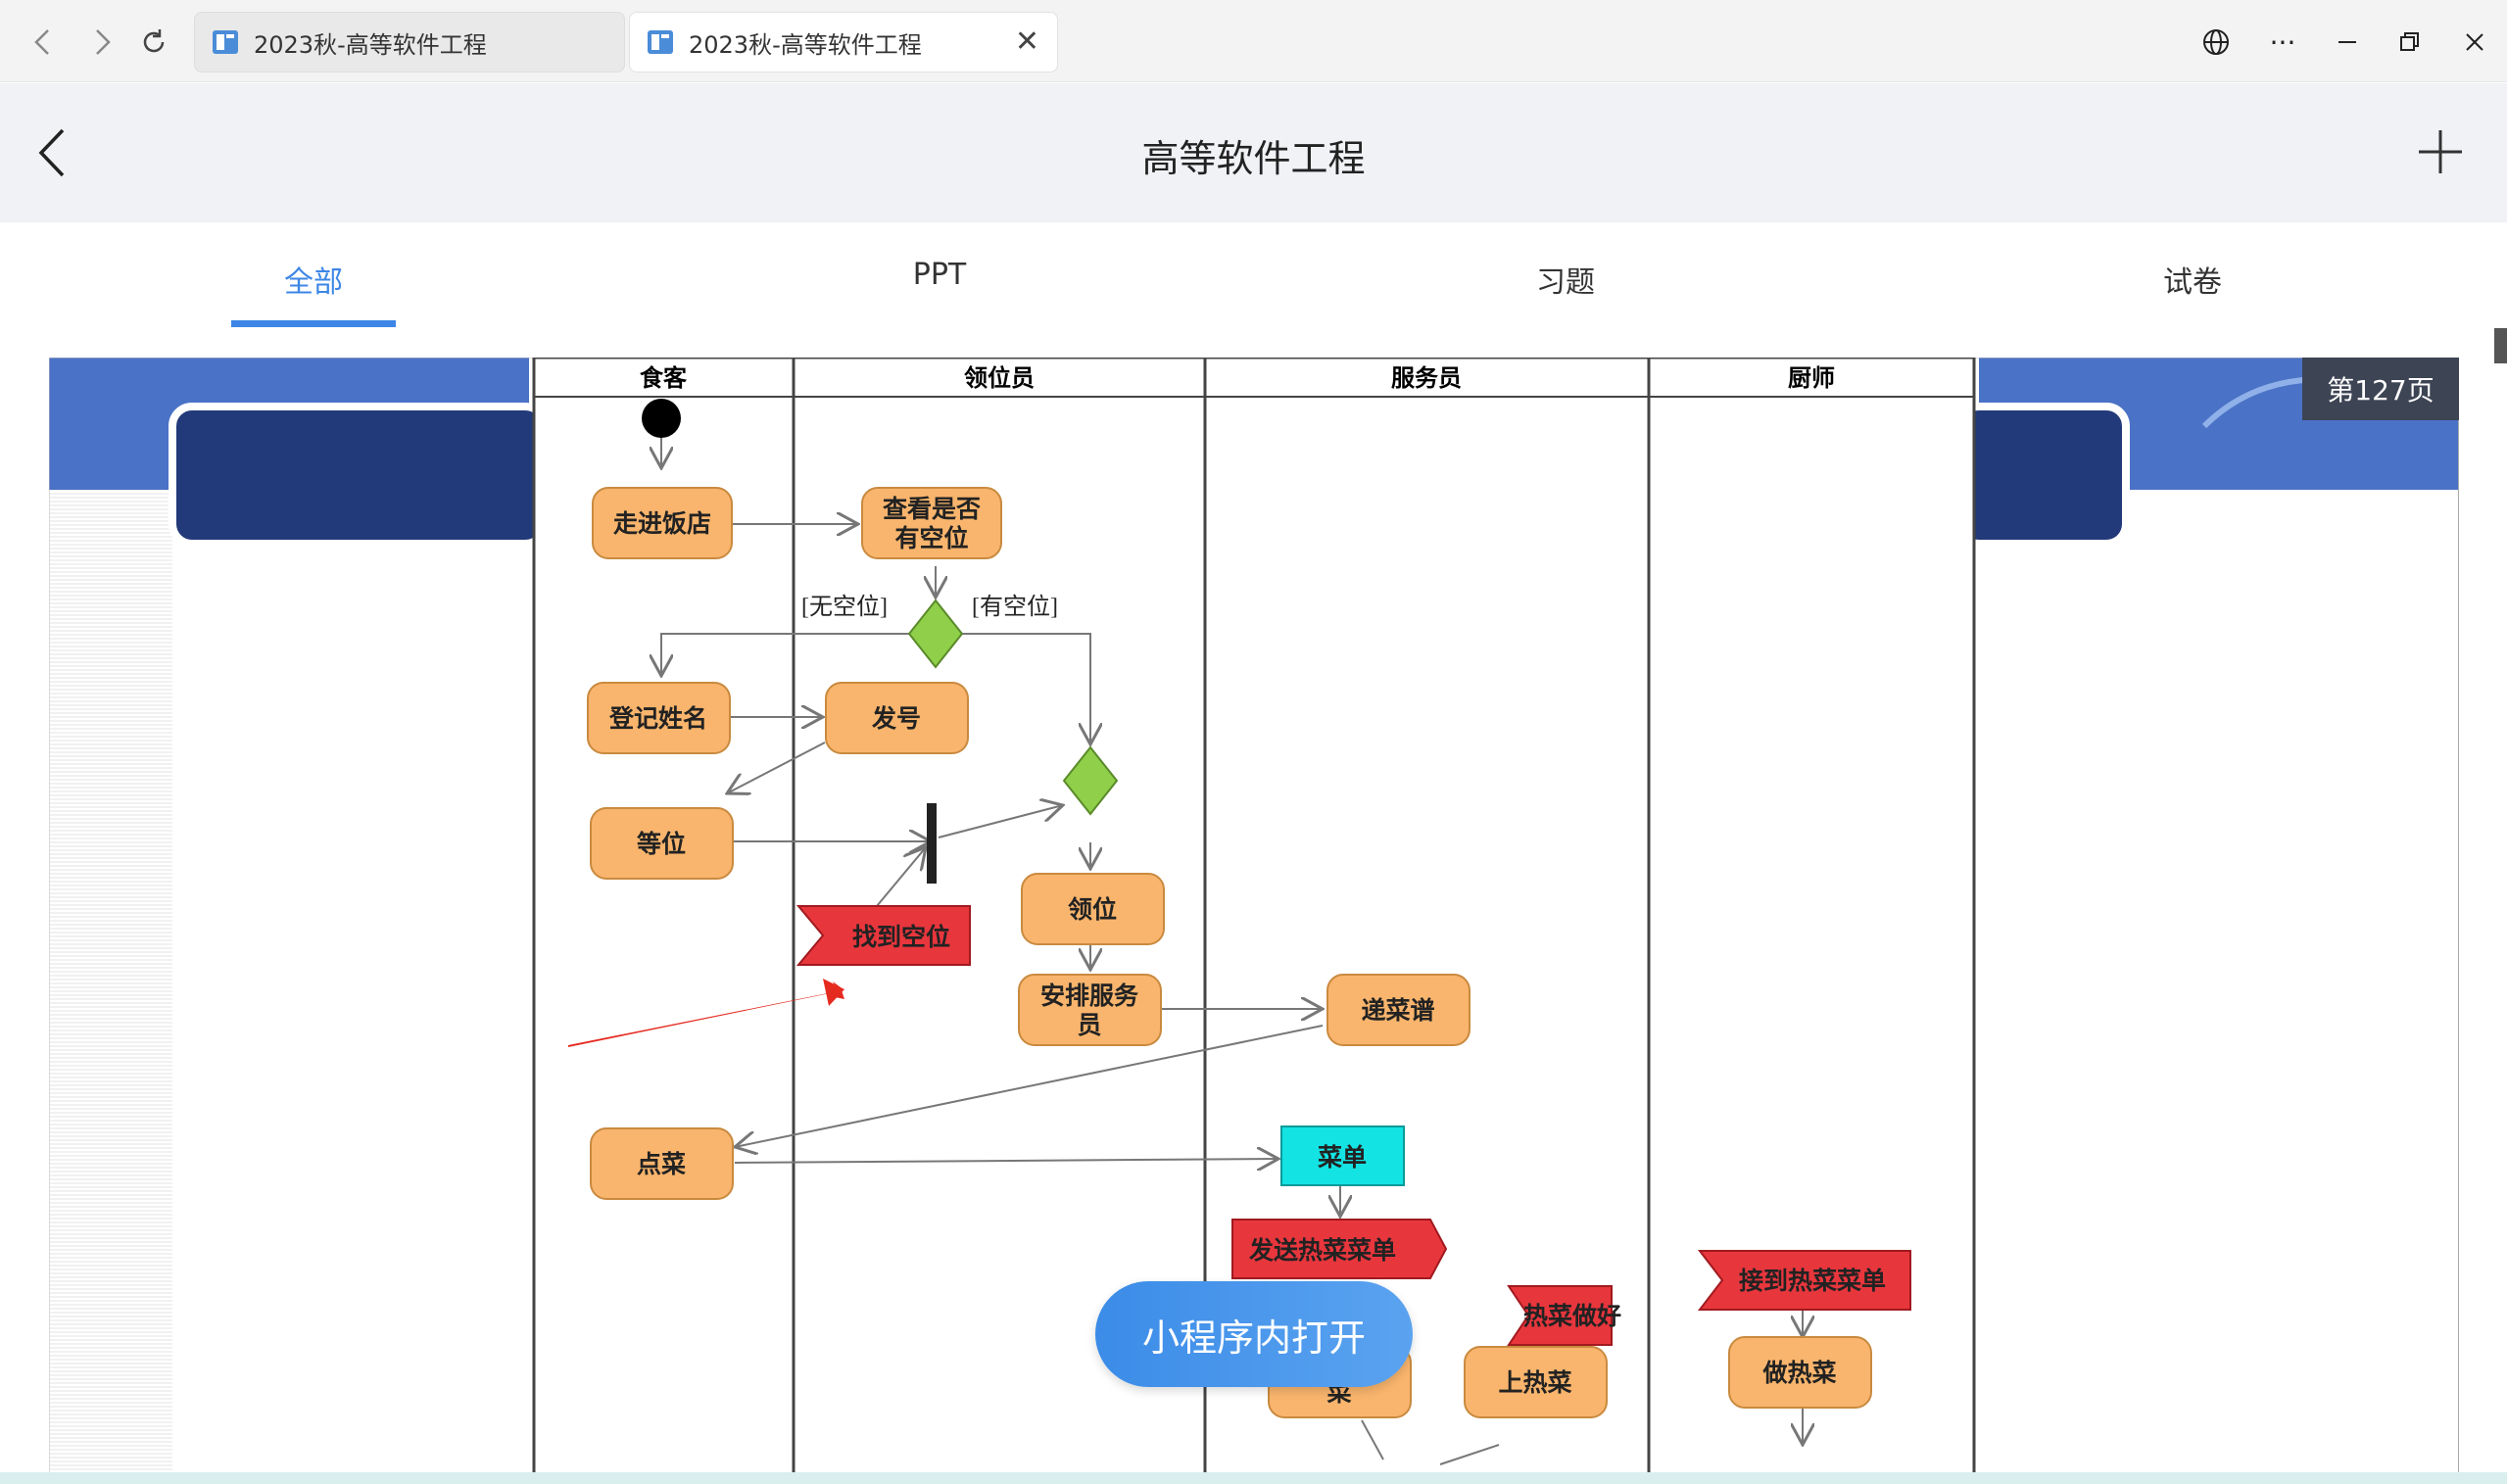  Describe the element at coordinates (110, 982) in the screenshot. I see `slide-stripes` at that location.